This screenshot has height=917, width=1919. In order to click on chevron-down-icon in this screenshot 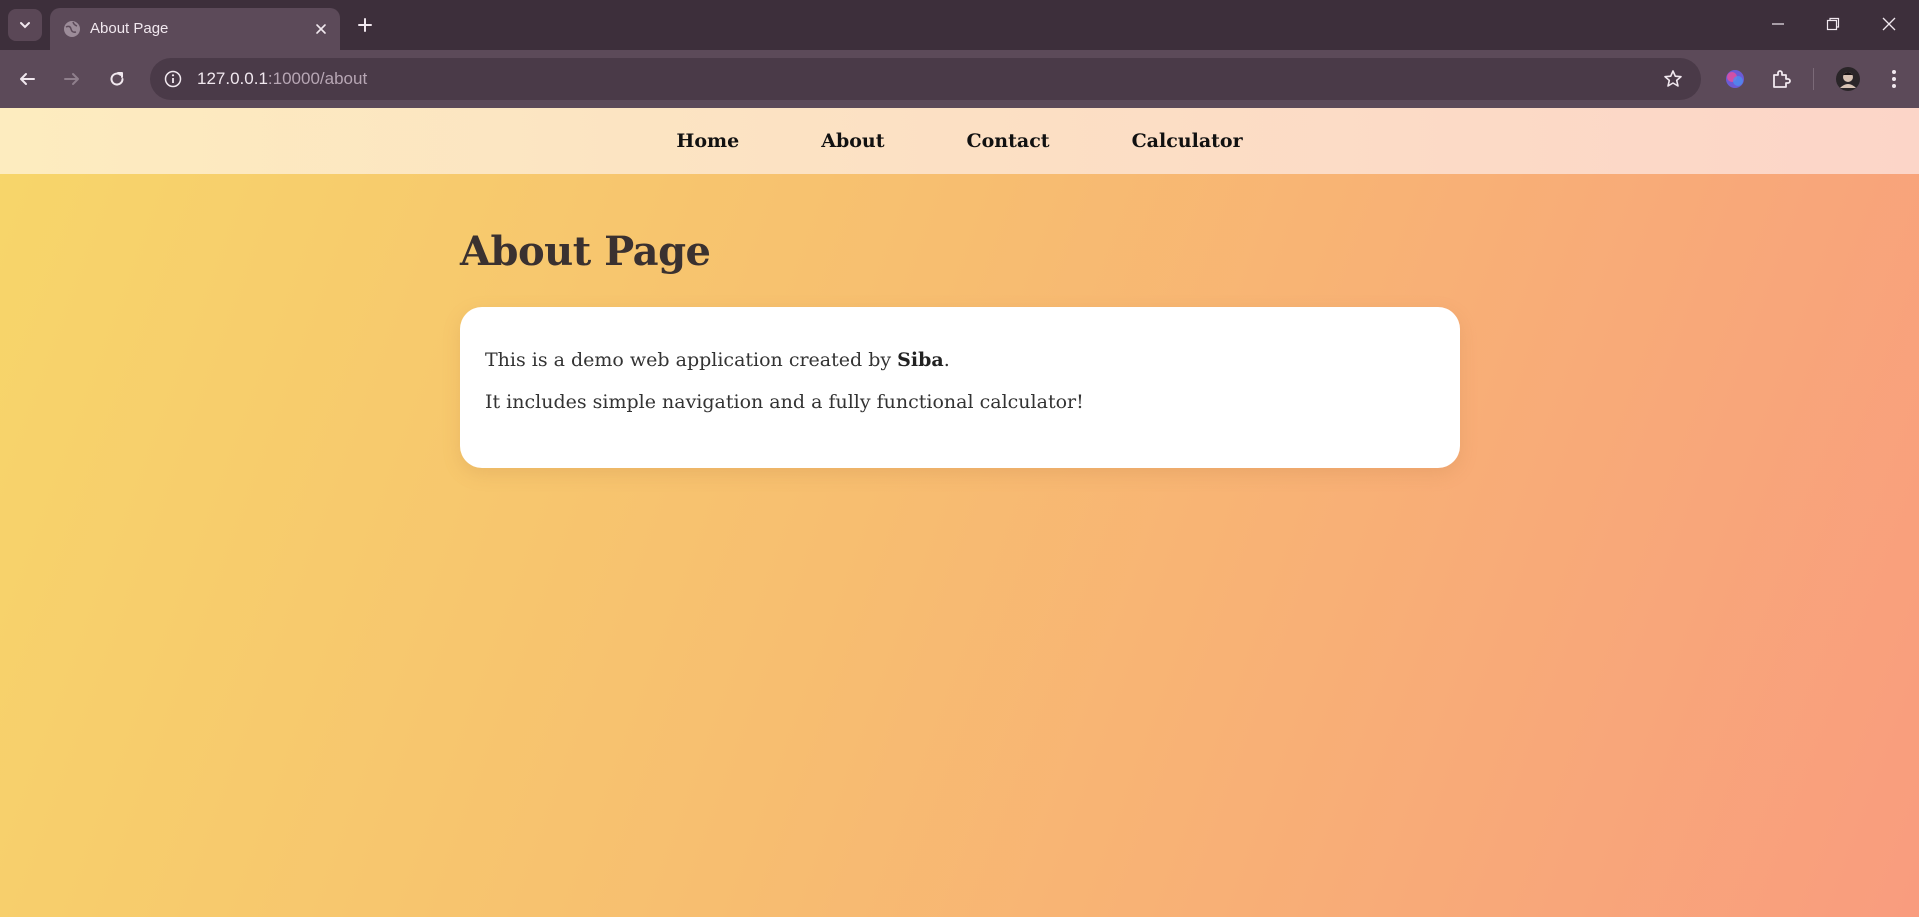, I will do `click(25, 25)`.